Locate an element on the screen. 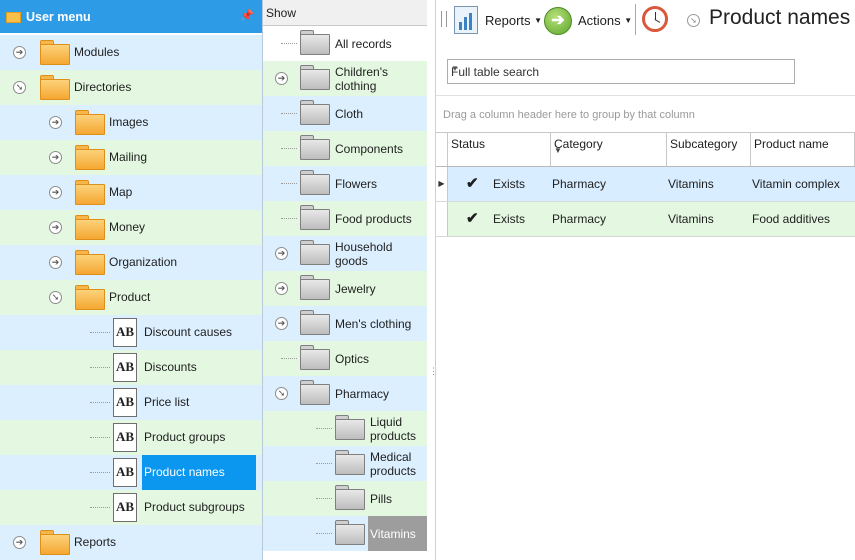 Image resolution: width=855 pixels, height=560 pixels. actions-arrow-icon: ➔ is located at coordinates (558, 21).